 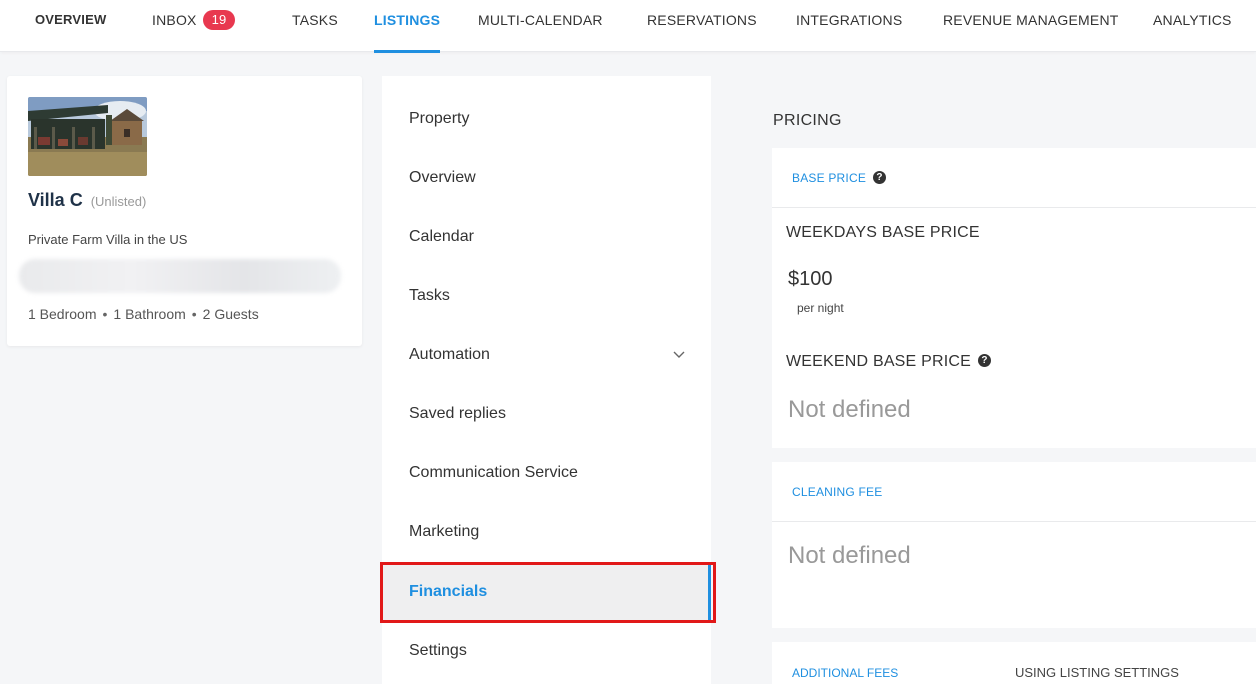 What do you see at coordinates (219, 20) in the screenshot?
I see `inbox-count-badge: 19` at bounding box center [219, 20].